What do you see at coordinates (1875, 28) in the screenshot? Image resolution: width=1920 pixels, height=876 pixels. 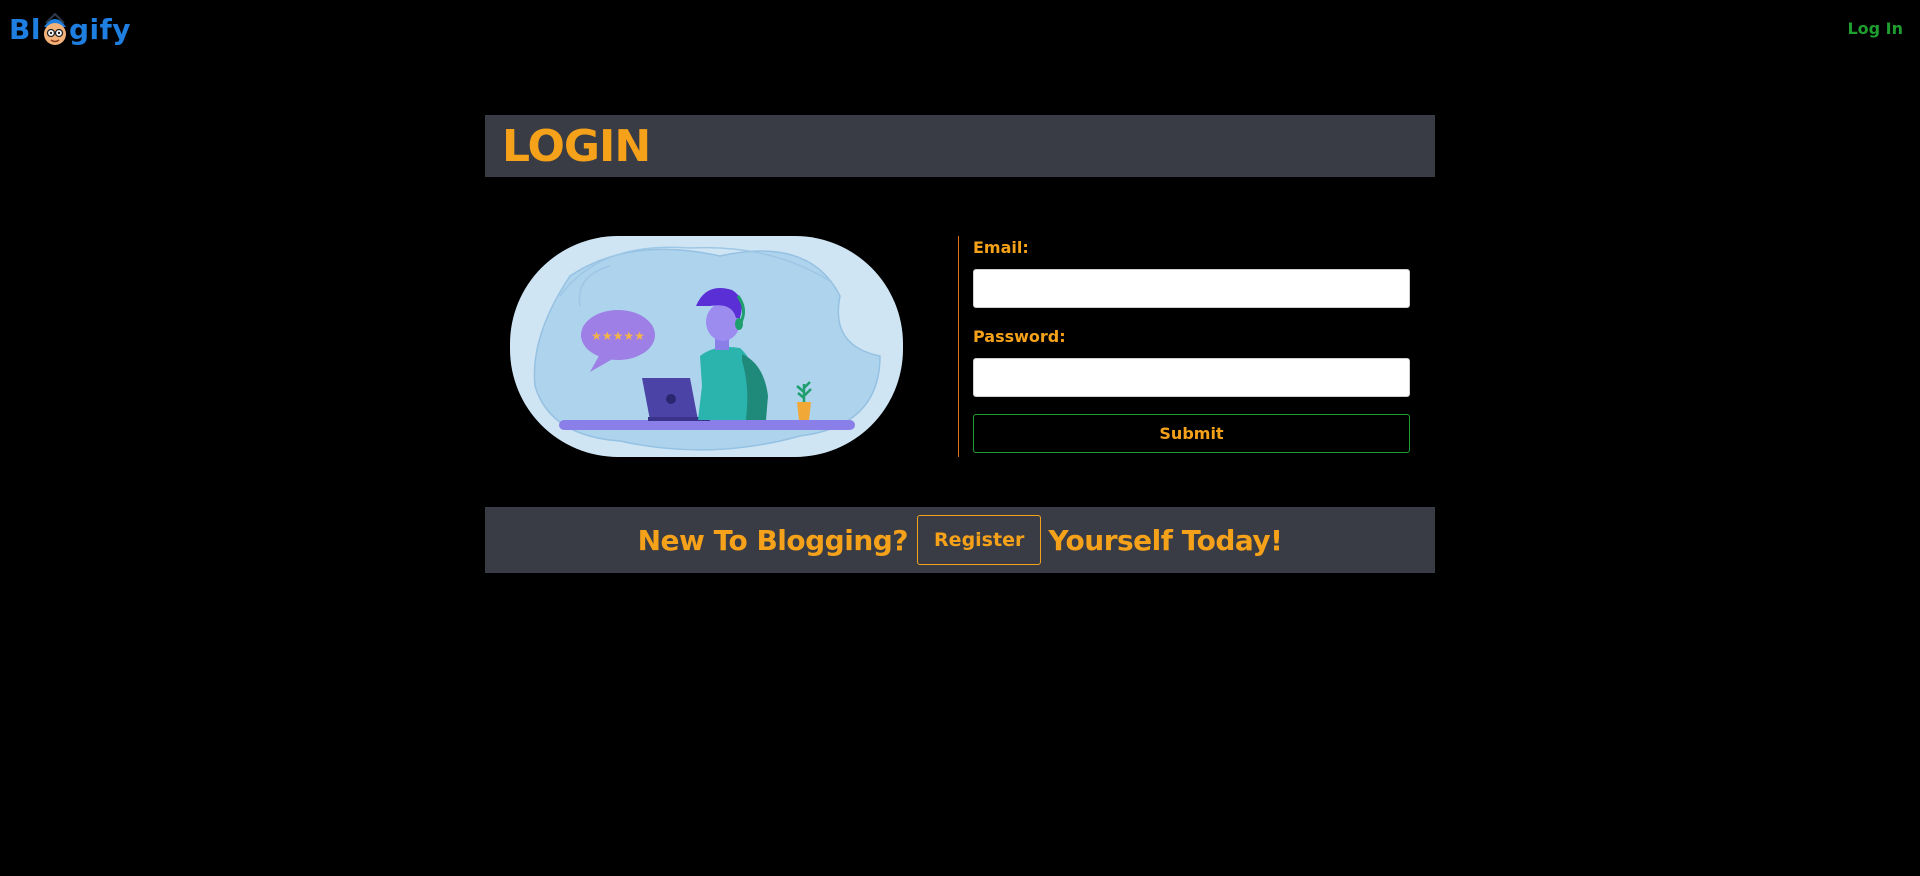 I see `login-link: Log In` at bounding box center [1875, 28].